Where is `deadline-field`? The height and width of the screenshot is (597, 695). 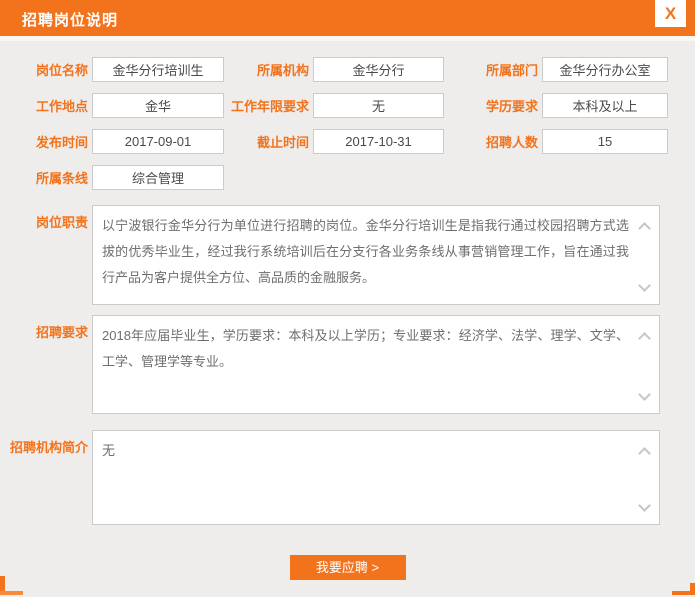
deadline-field is located at coordinates (378, 141).